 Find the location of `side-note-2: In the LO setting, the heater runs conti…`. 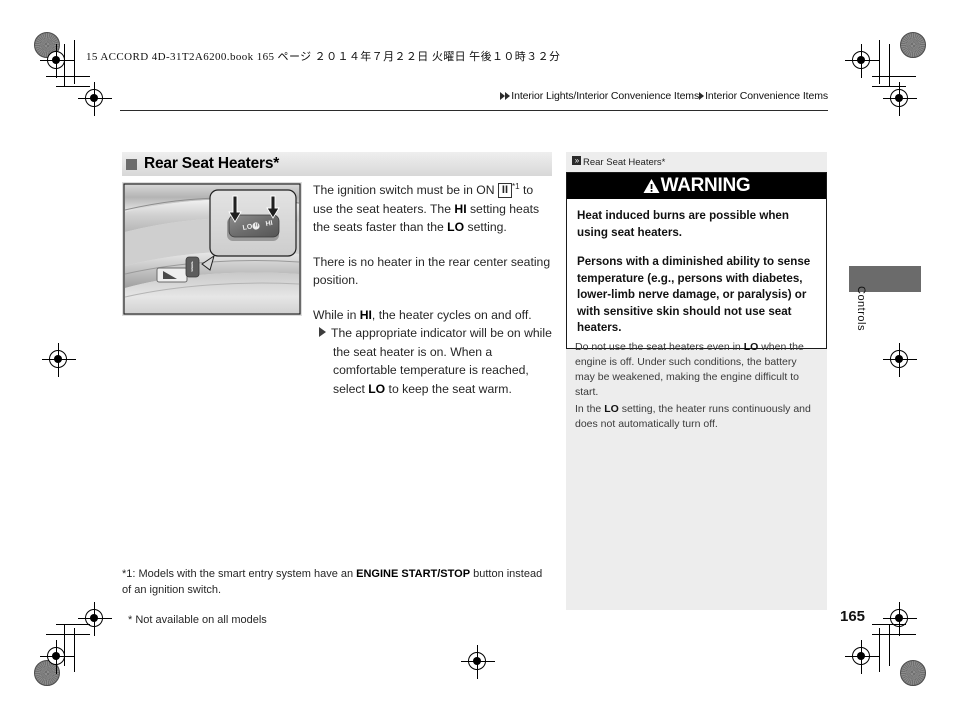

side-note-2: In the LO setting, the heater runs conti… is located at coordinates (696, 417).